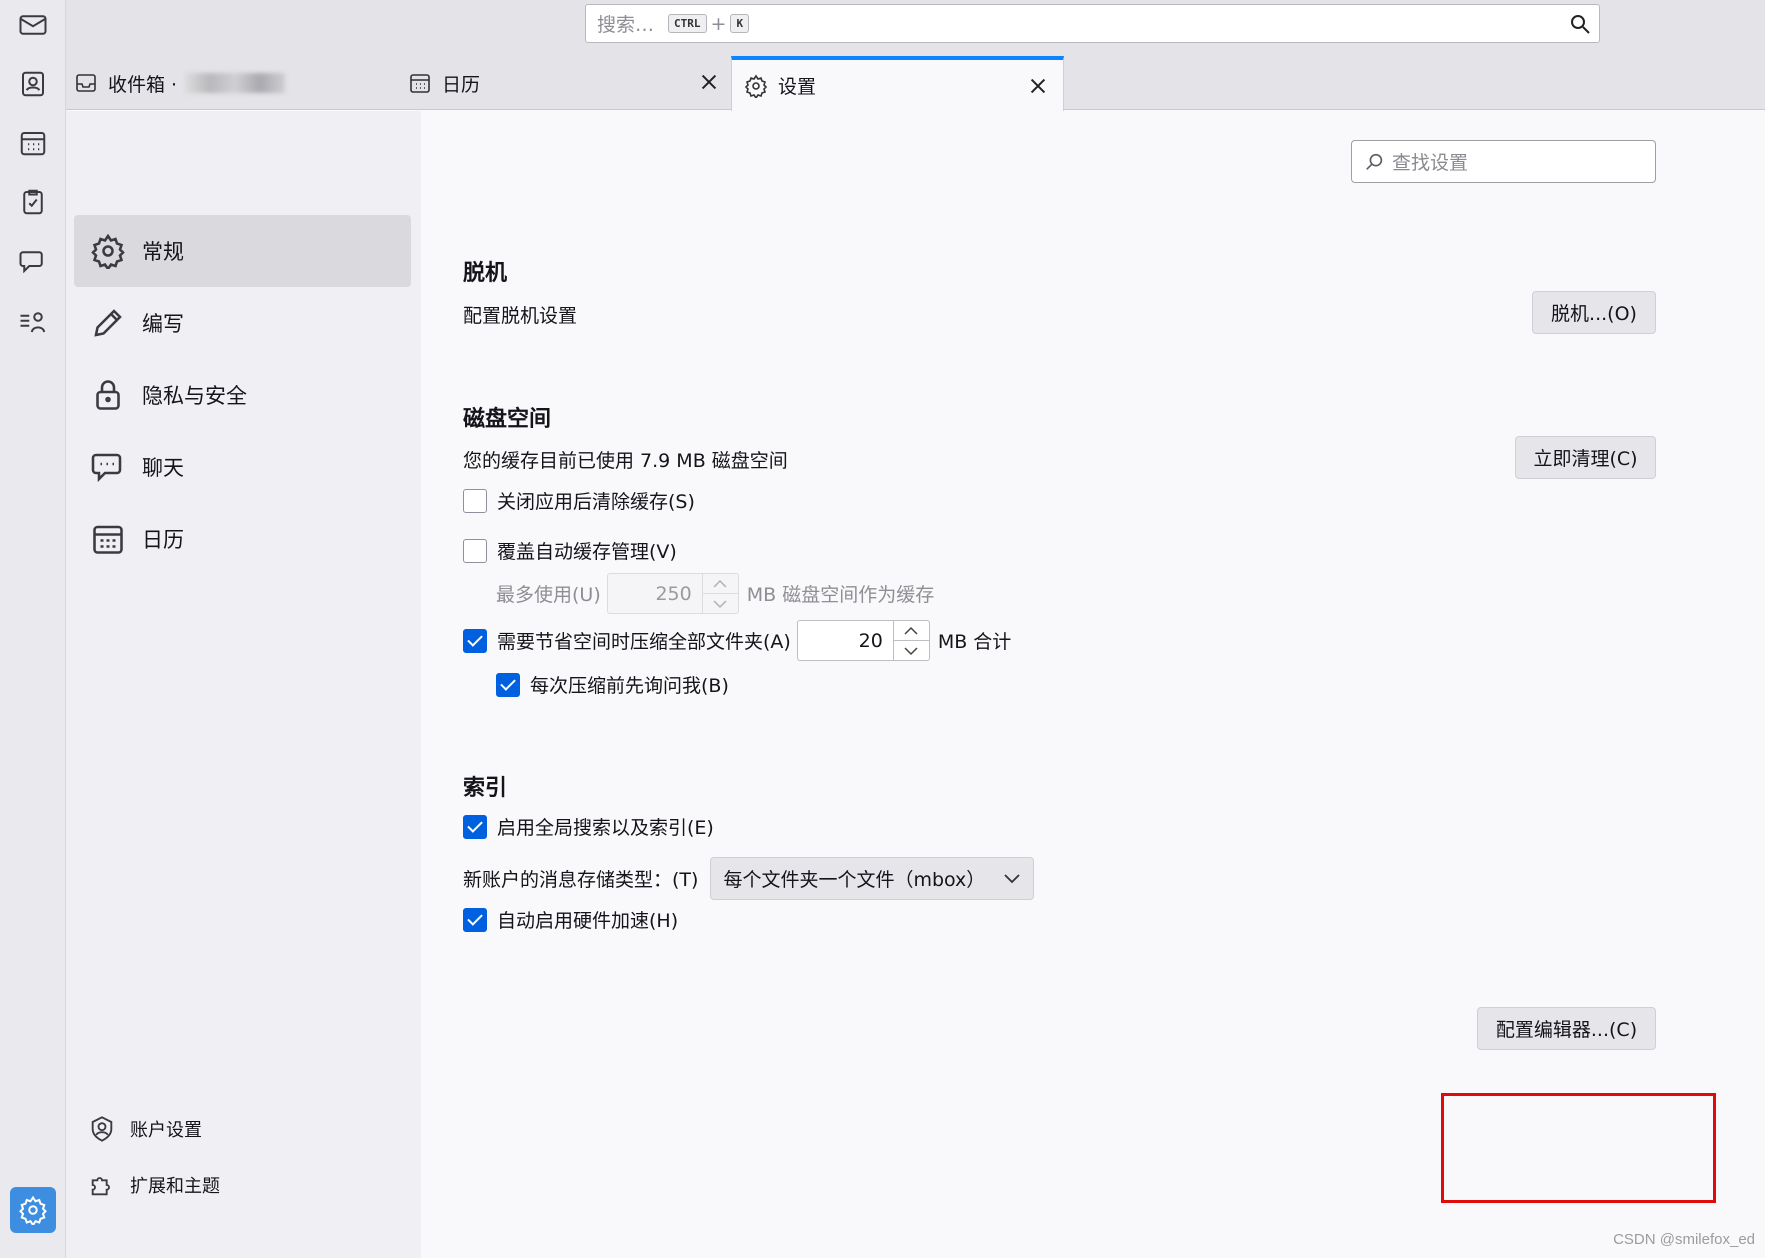  Describe the element at coordinates (1503, 161) in the screenshot. I see `find-settings-input: 查找设置` at that location.